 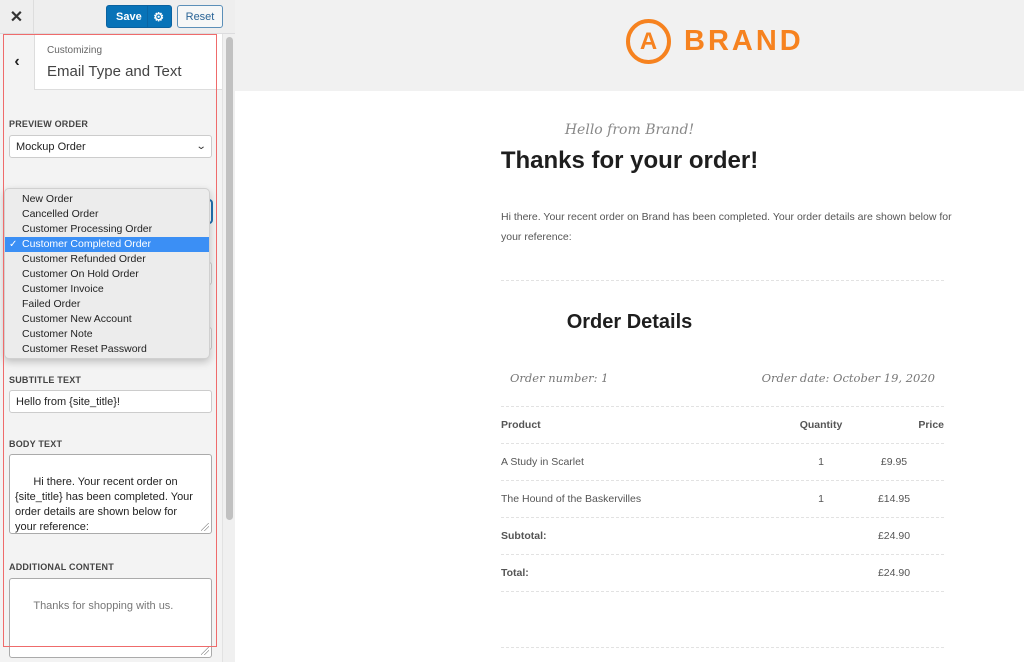 What do you see at coordinates (13, 244) in the screenshot?
I see `checkmark-icon: ✓` at bounding box center [13, 244].